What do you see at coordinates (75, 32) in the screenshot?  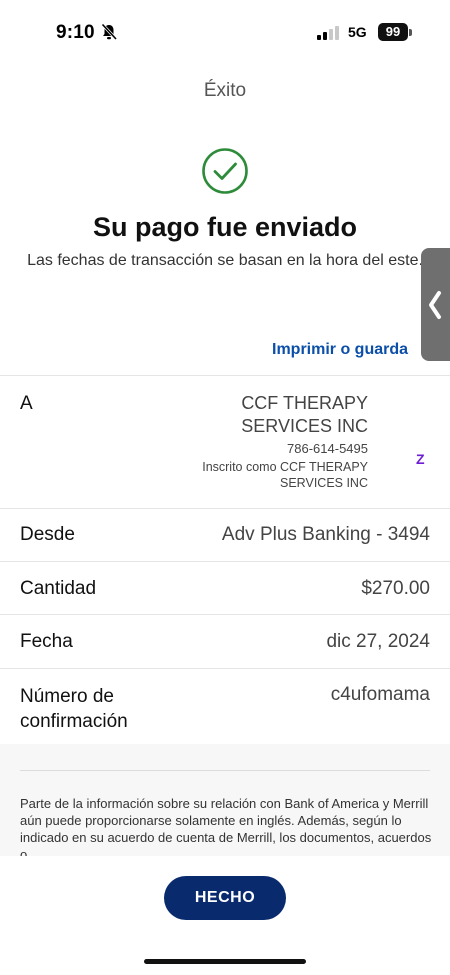 I see `status-time: 9:10` at bounding box center [75, 32].